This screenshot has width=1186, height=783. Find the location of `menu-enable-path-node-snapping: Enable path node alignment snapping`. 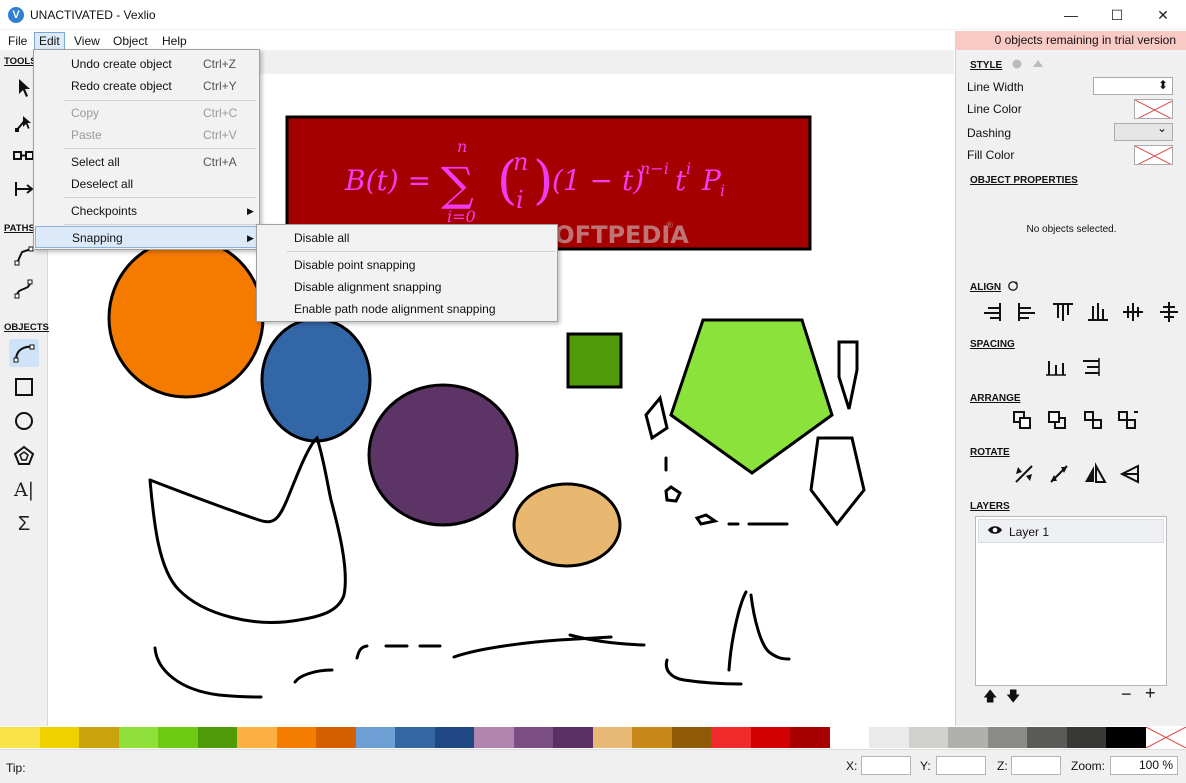

menu-enable-path-node-snapping: Enable path node alignment snapping is located at coordinates (407, 309).